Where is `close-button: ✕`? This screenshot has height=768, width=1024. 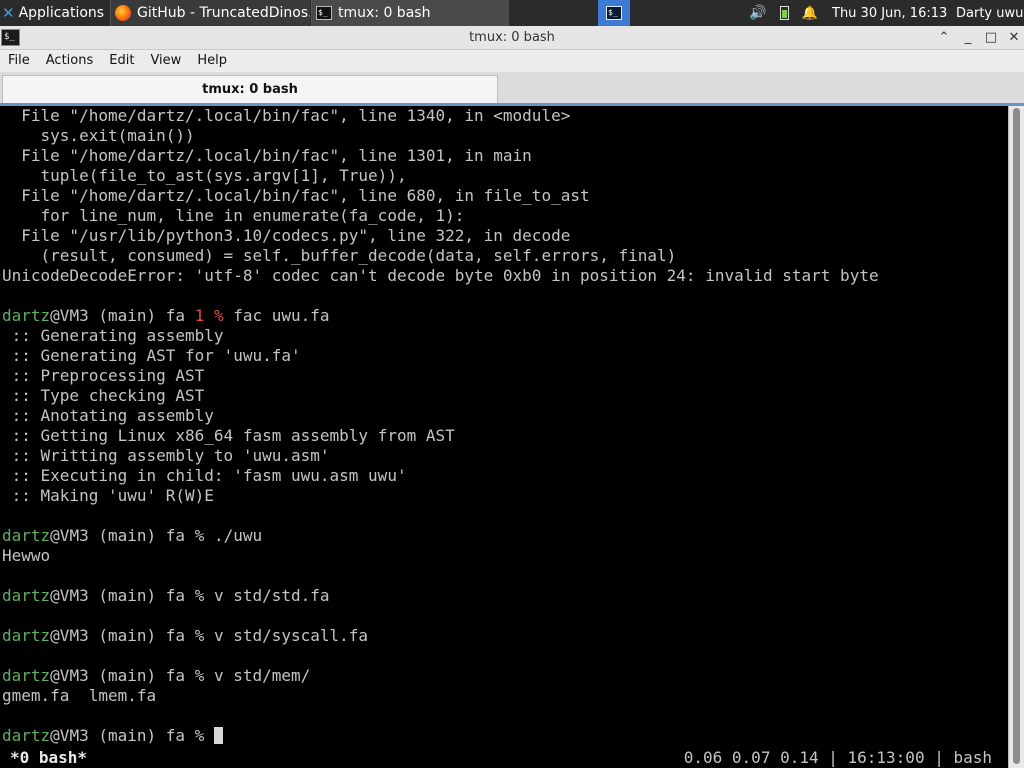
close-button: ✕ is located at coordinates (1014, 38).